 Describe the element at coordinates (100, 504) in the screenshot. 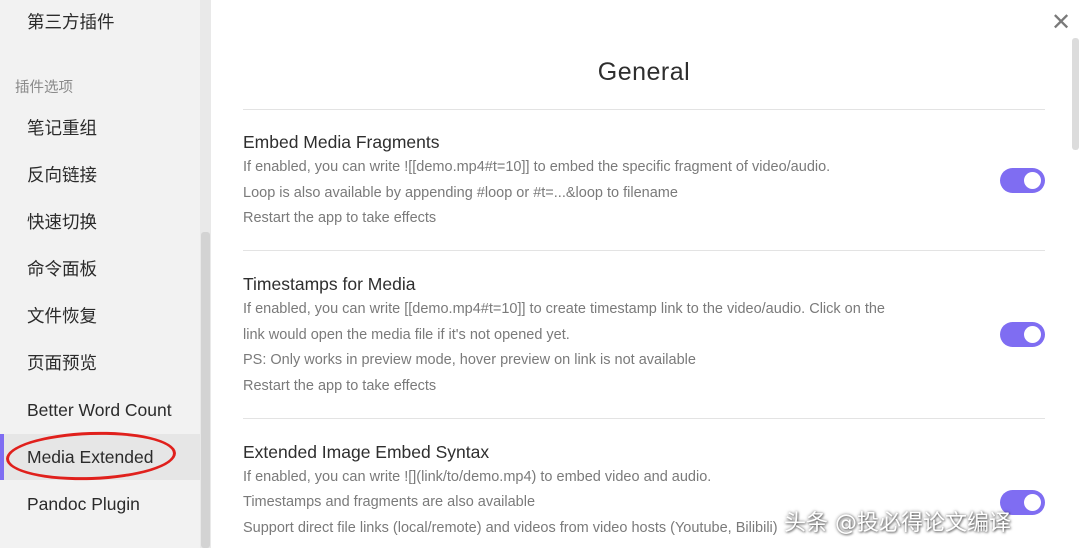

I see `sidebar-item-pandoc-plugin: Pandoc Plugin` at that location.